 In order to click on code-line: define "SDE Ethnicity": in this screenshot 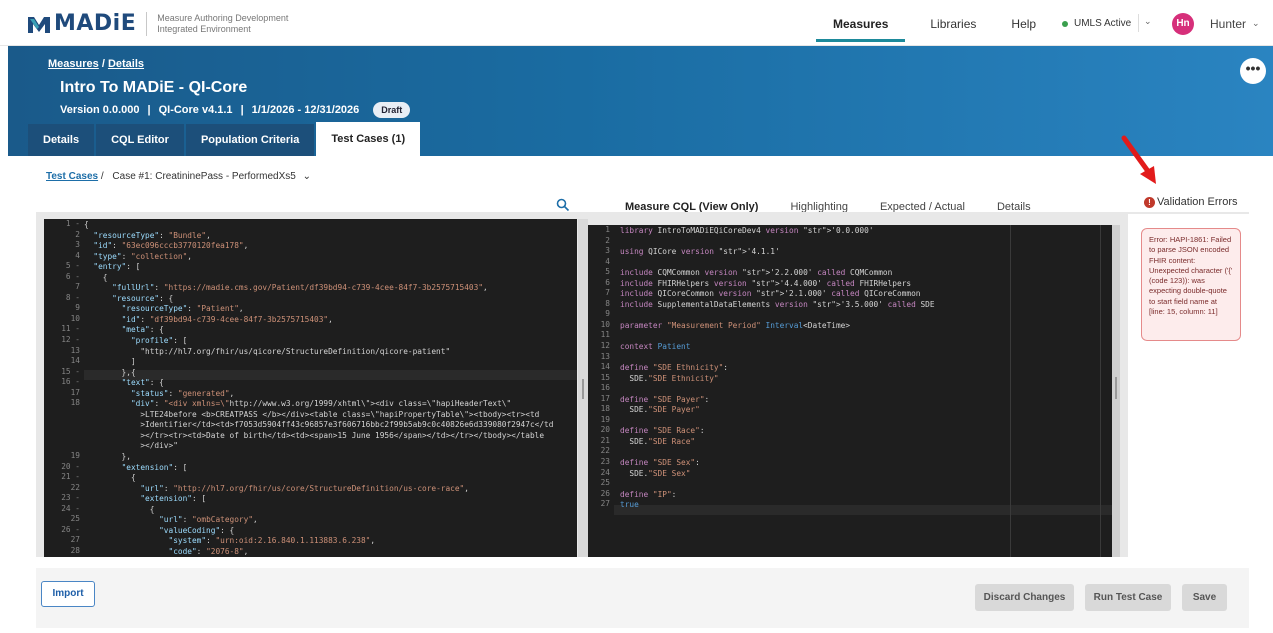, I will do `click(674, 368)`.